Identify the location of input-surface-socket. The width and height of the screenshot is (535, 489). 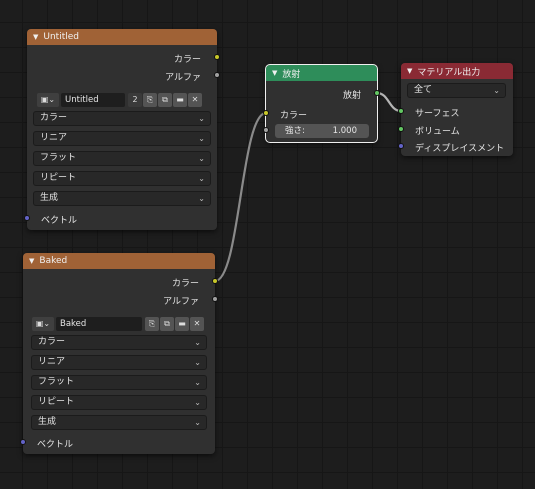
(401, 111).